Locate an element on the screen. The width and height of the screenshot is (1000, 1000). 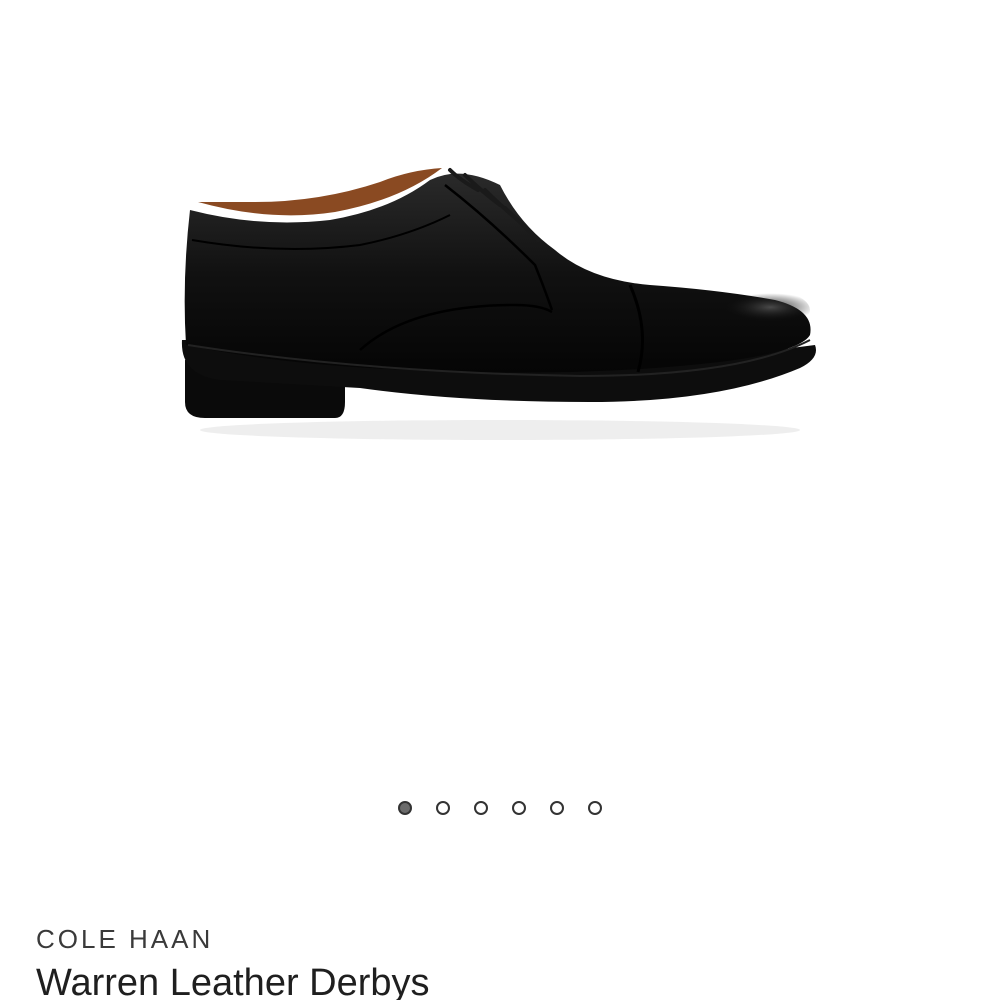
product-title: Warren Leather Derbys is located at coordinates (233, 981).